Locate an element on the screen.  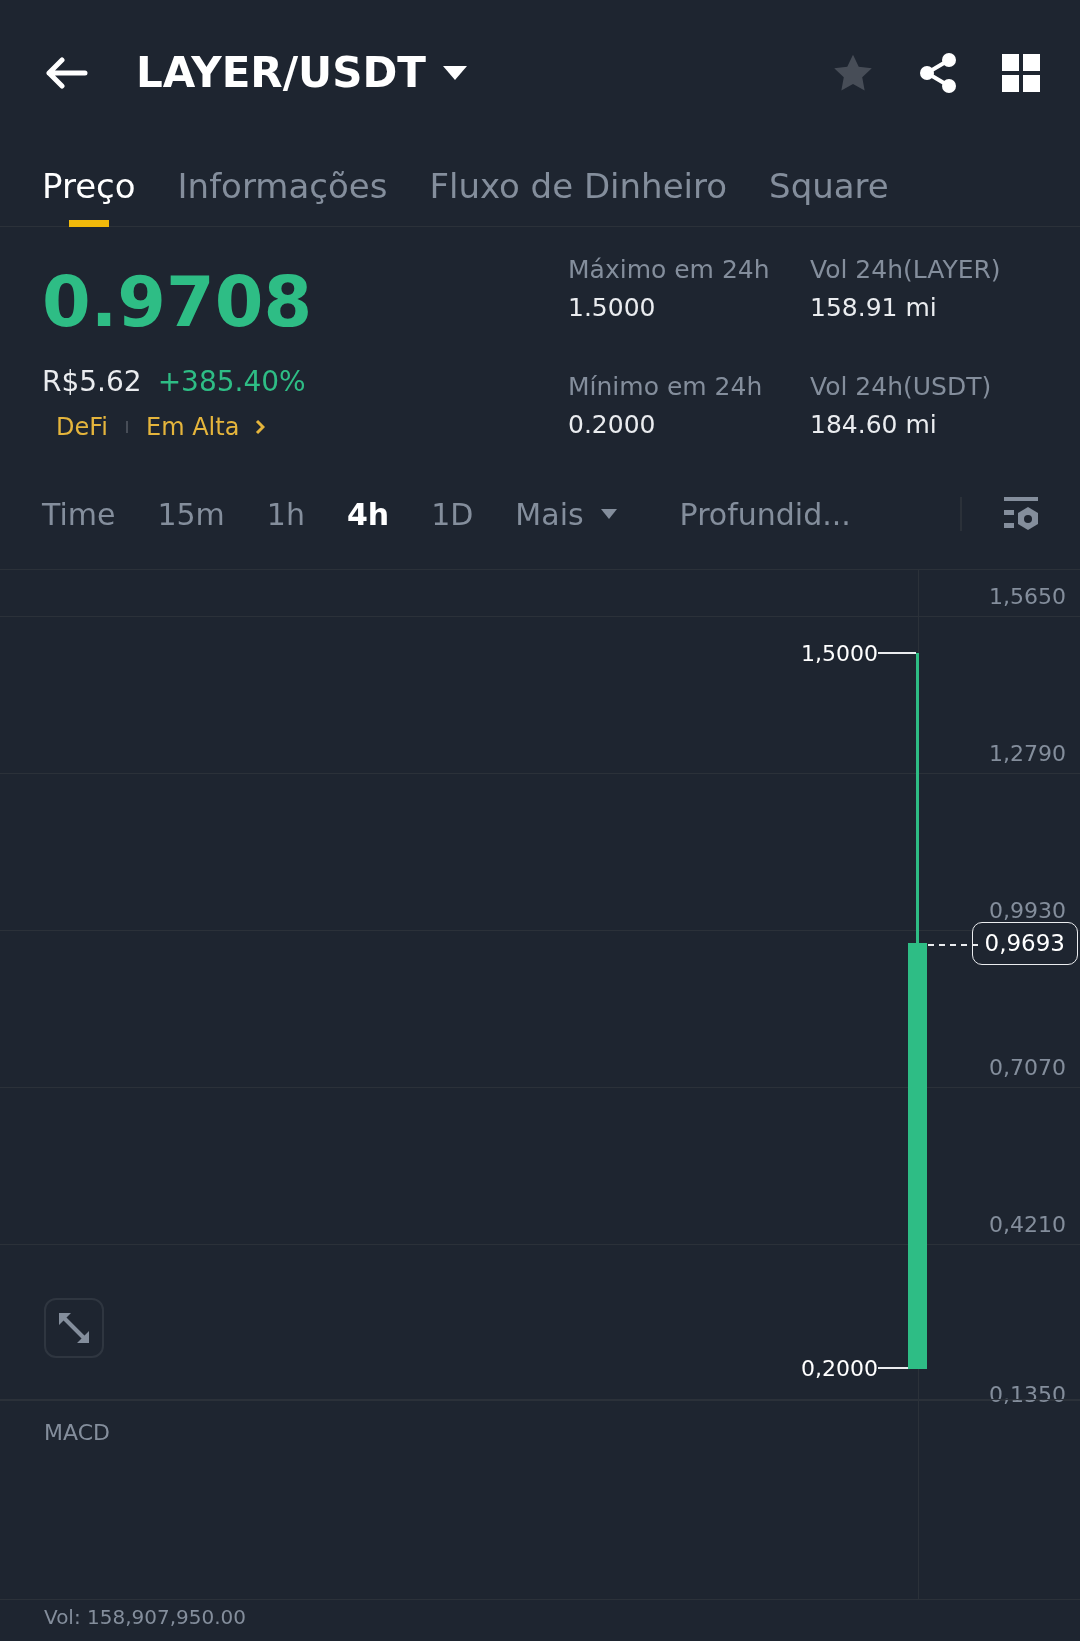
expand-button is located at coordinates (74, 1328).